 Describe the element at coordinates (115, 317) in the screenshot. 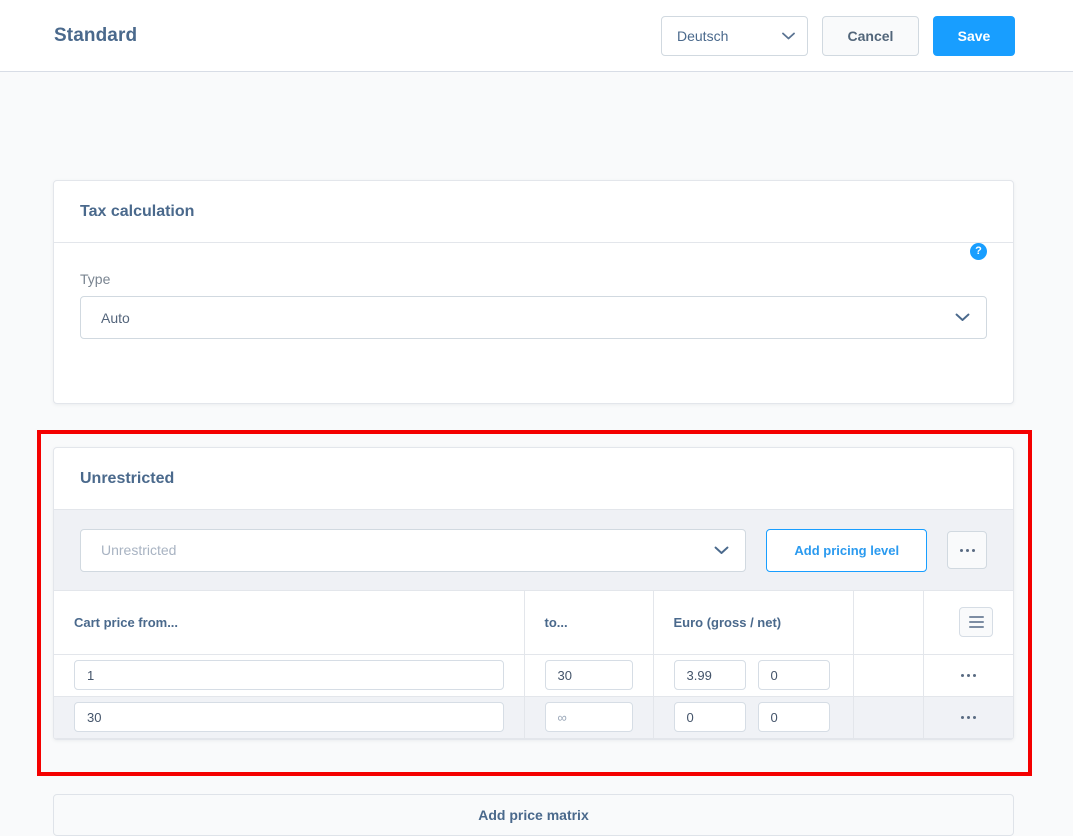

I see `tax-type-select-value: Auto` at that location.